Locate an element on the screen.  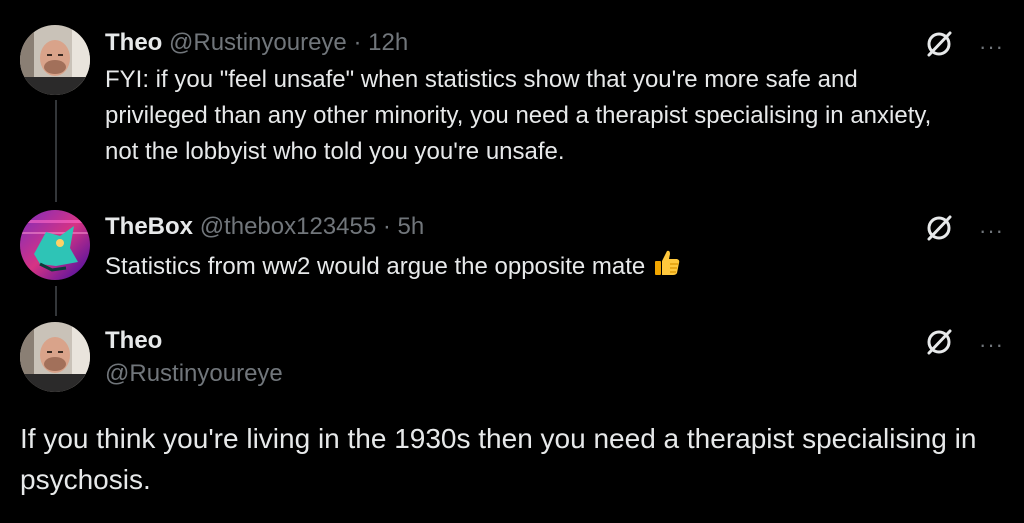
tweet-header: Theo @Rustinyoureye · 12h is located at coordinates (256, 43).